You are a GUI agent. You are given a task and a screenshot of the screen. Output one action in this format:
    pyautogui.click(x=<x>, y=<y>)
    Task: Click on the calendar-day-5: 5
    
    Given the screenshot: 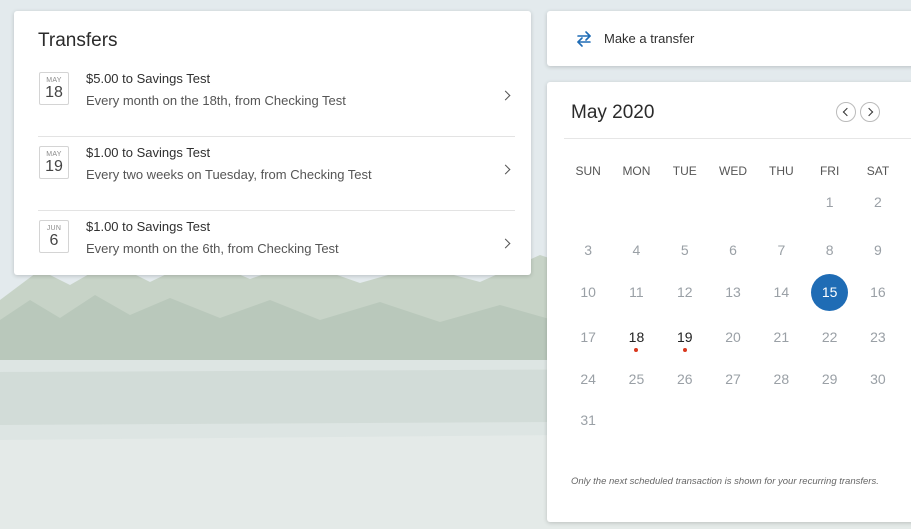 What is the action you would take?
    pyautogui.click(x=685, y=250)
    